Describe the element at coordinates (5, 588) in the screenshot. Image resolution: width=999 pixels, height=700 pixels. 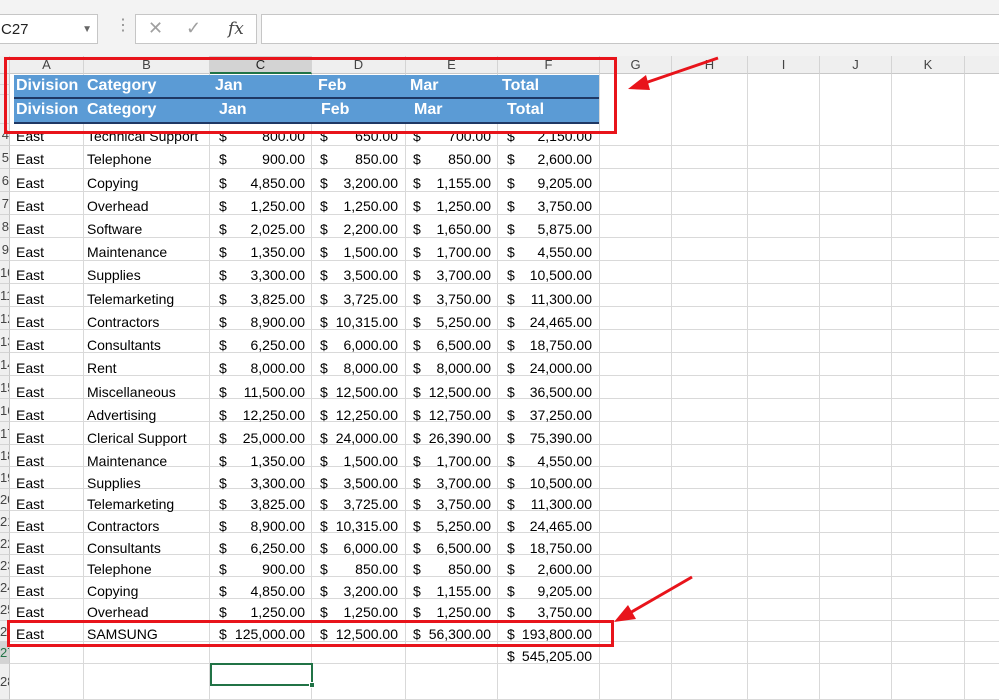
I see `row-header-24: 24` at that location.